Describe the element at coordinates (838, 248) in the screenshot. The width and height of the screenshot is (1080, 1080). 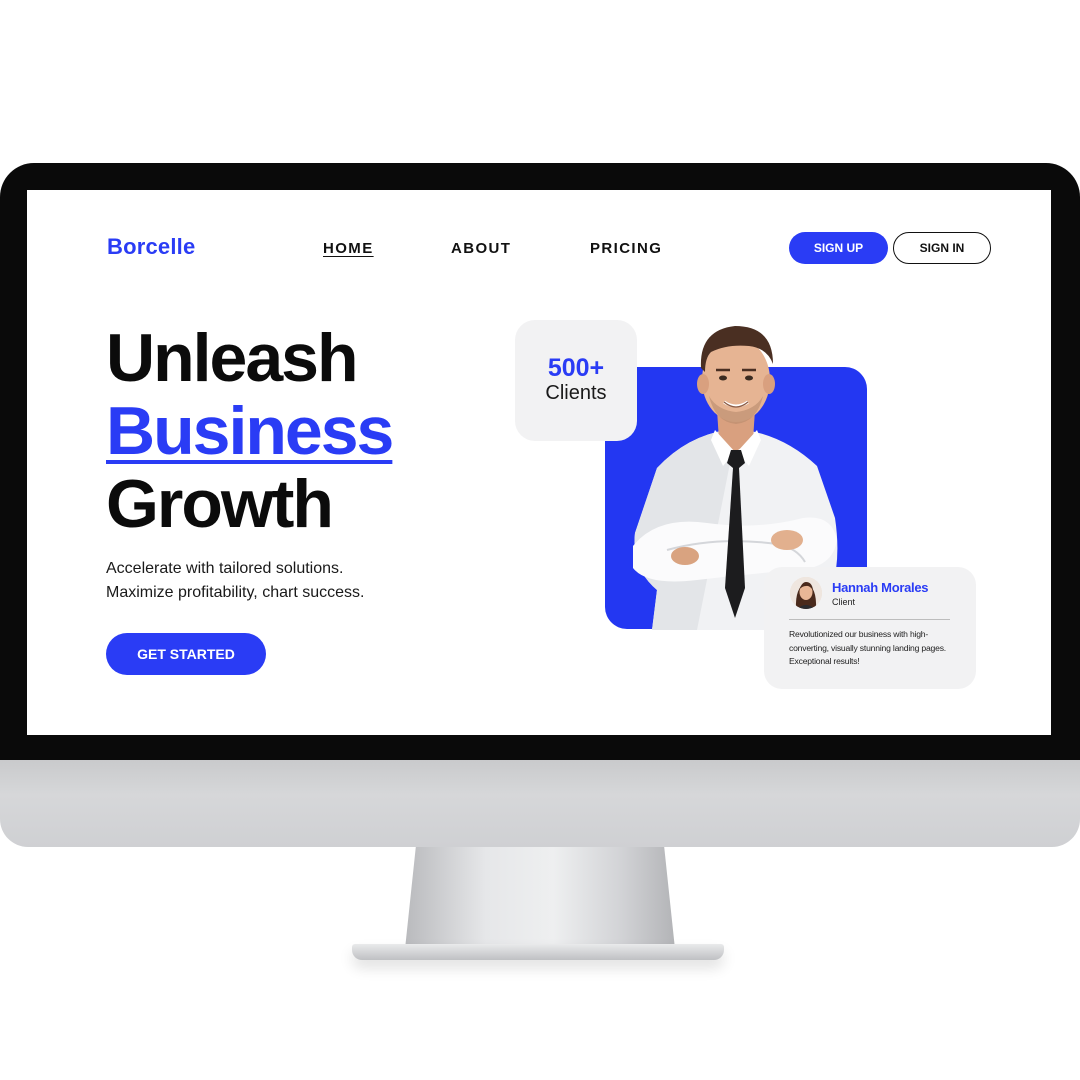
I see `sign-up-button: SIGN UP` at that location.